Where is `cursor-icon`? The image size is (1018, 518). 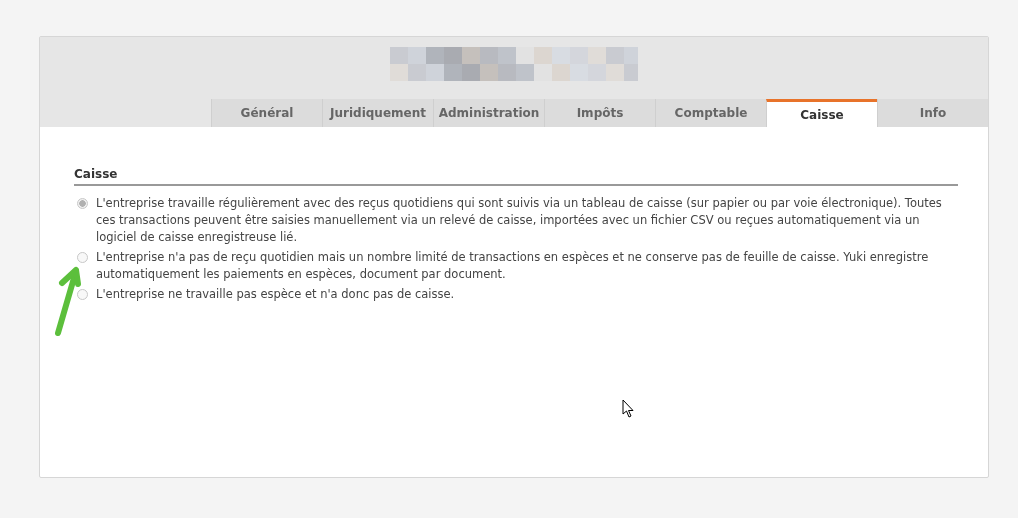 cursor-icon is located at coordinates (628, 408).